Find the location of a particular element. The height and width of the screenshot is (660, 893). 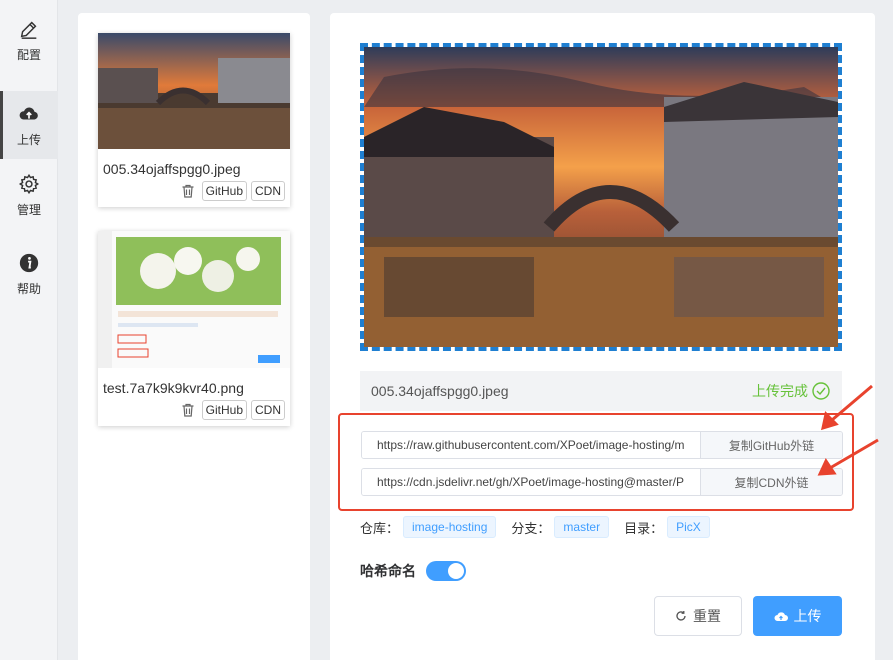

nav-label-help: 帮助 is located at coordinates (28, 288).